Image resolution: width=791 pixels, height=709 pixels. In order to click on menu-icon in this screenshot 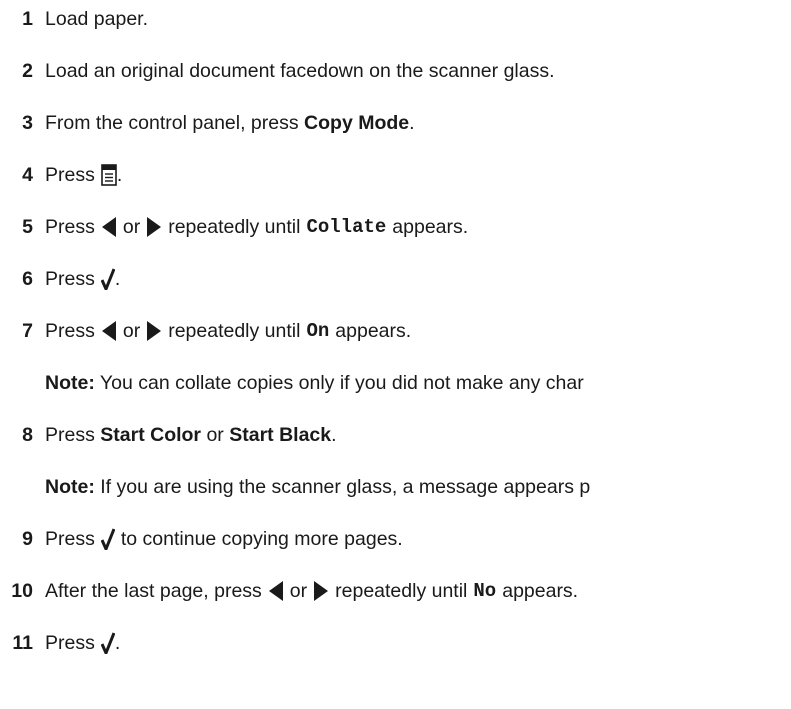, I will do `click(109, 175)`.